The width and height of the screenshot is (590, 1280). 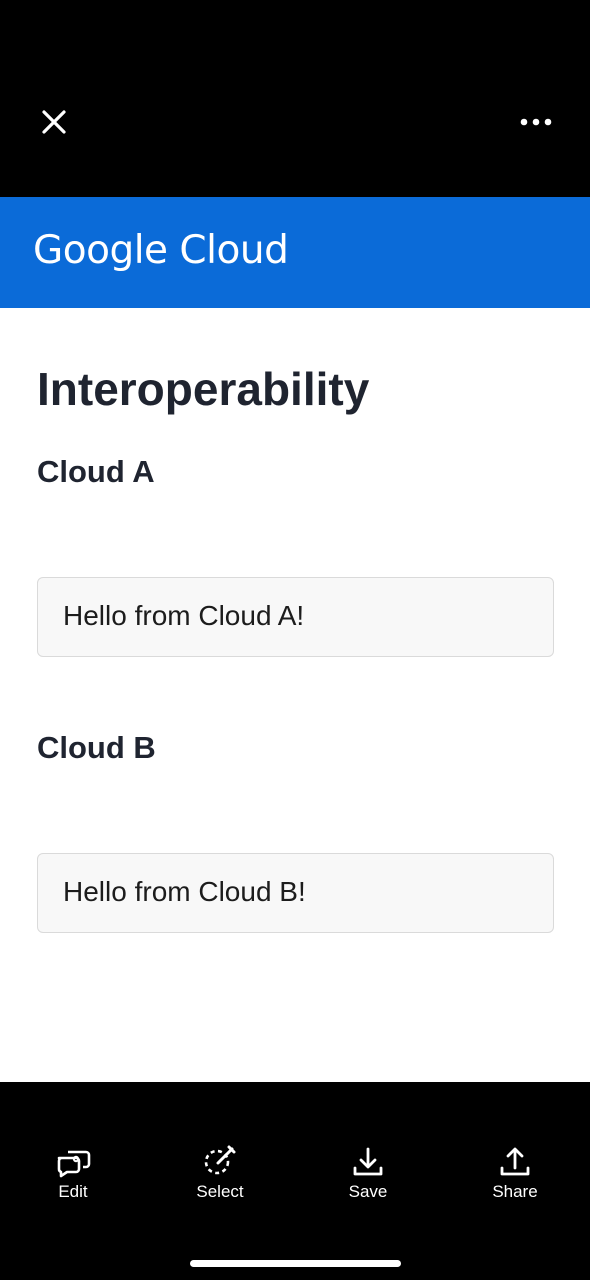 I want to click on section-title-cloud-b: Cloud B, so click(x=96, y=747).